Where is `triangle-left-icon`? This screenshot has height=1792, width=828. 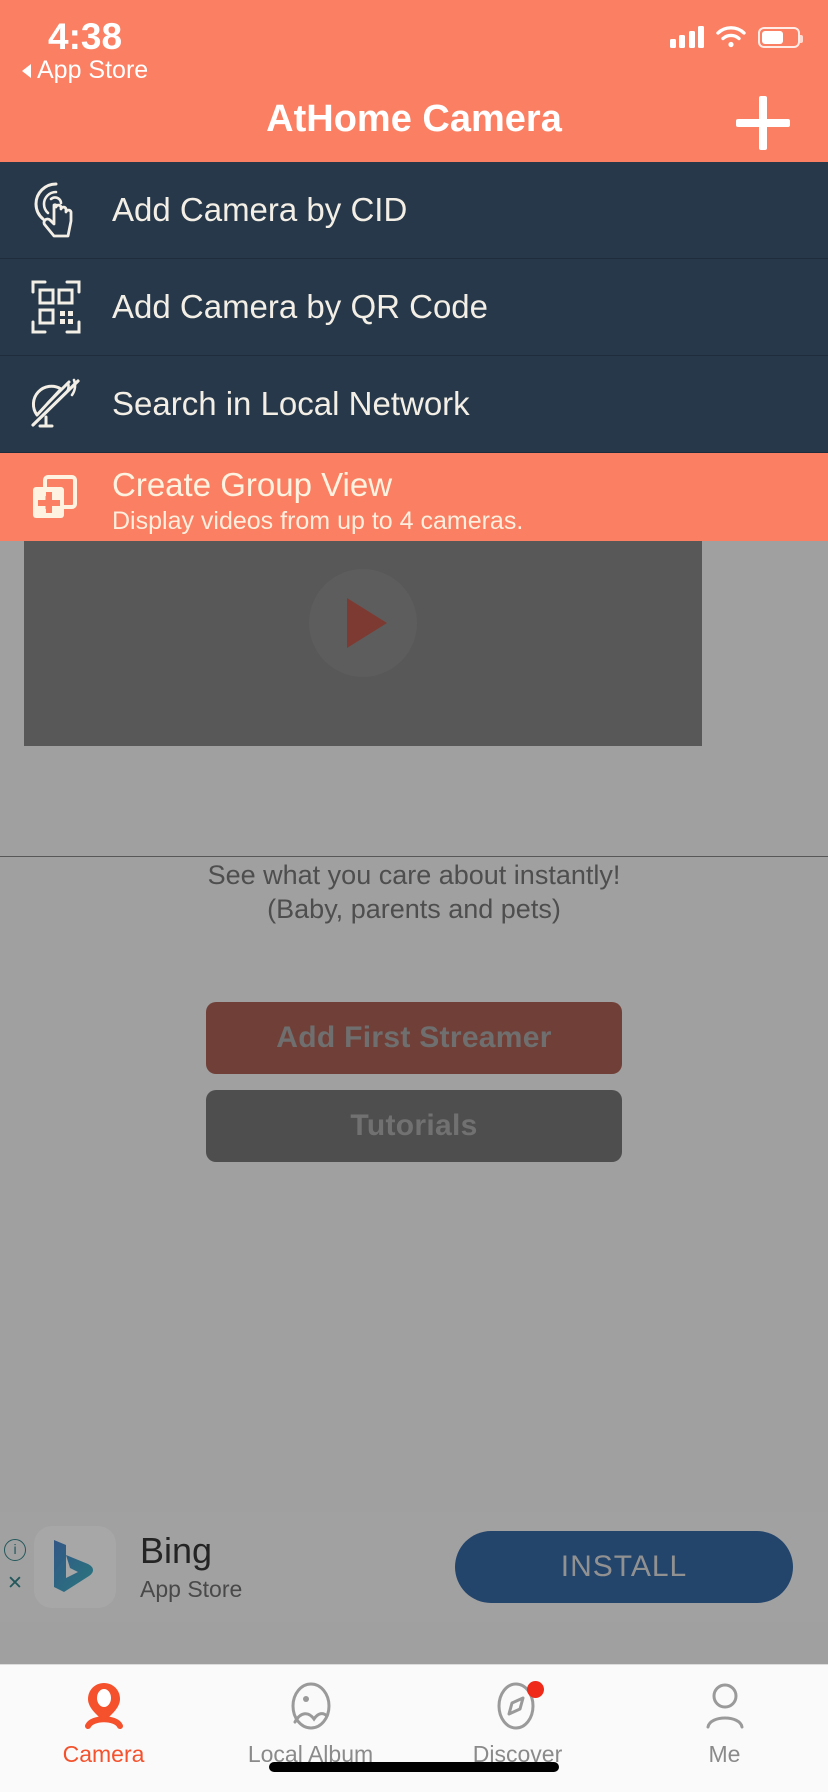
triangle-left-icon is located at coordinates (26, 70).